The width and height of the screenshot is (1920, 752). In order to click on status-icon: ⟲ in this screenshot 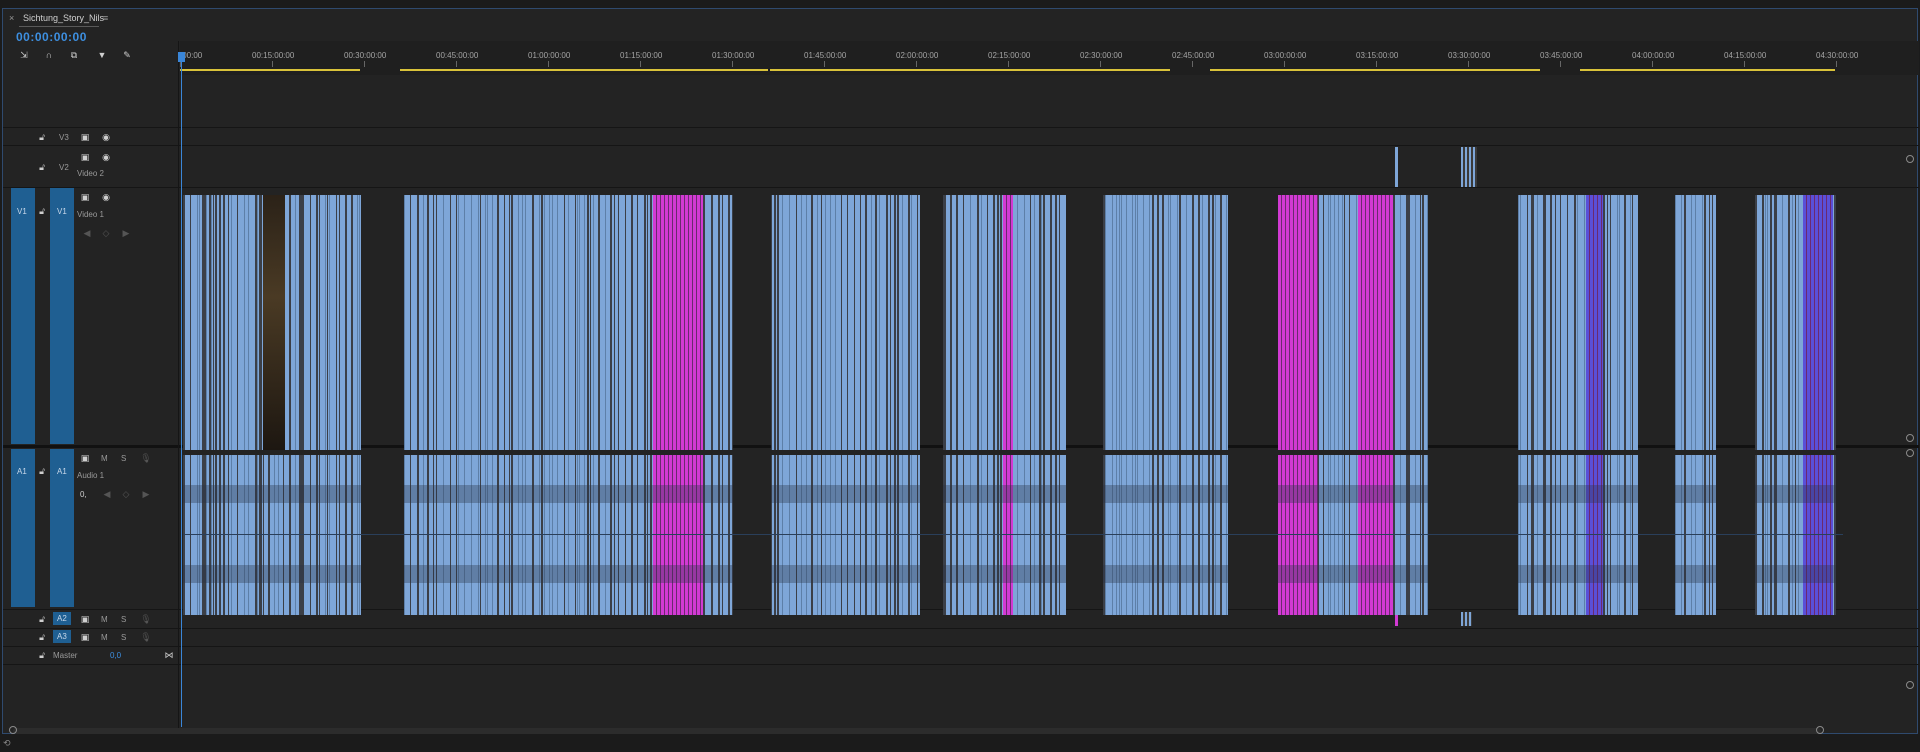, I will do `click(7, 743)`.